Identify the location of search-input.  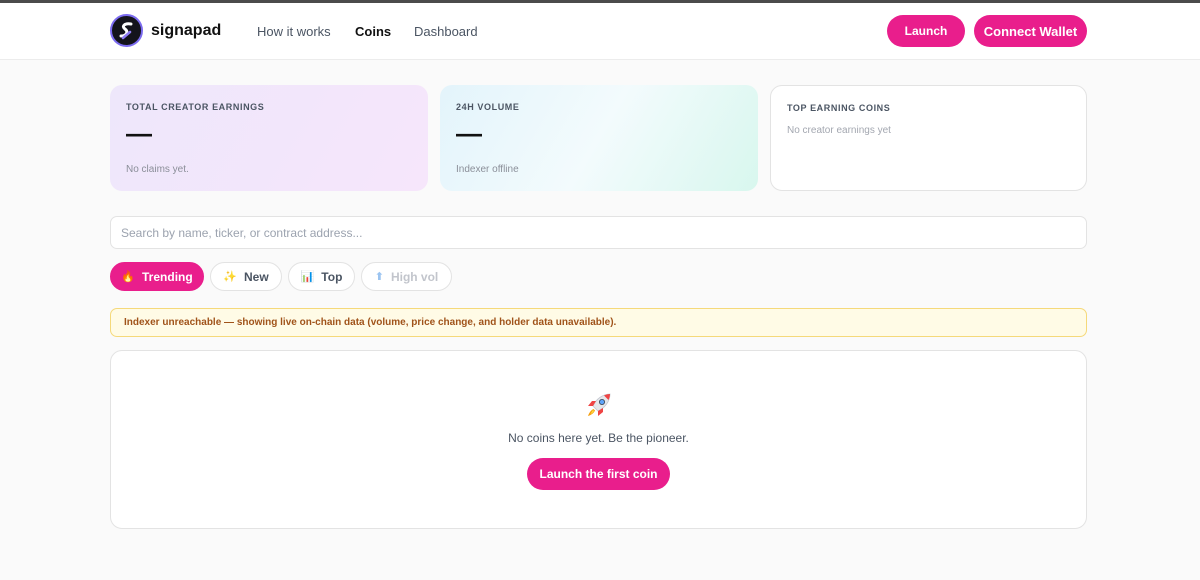
(598, 232).